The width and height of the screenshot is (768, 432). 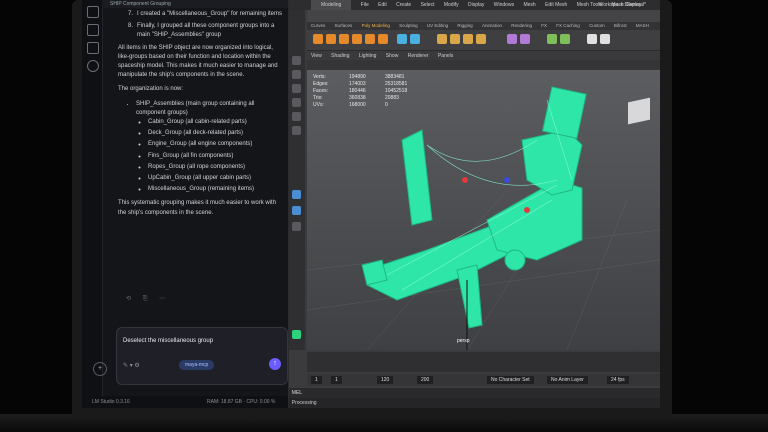 What do you see at coordinates (622, 5) in the screenshot?
I see `workspace-selector: Workspace: General*` at bounding box center [622, 5].